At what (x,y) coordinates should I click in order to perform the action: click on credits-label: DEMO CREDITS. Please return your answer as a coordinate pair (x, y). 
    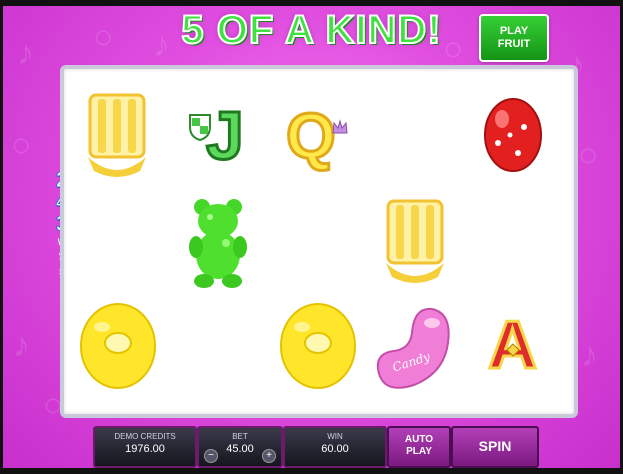
    Looking at the image, I should click on (145, 436).